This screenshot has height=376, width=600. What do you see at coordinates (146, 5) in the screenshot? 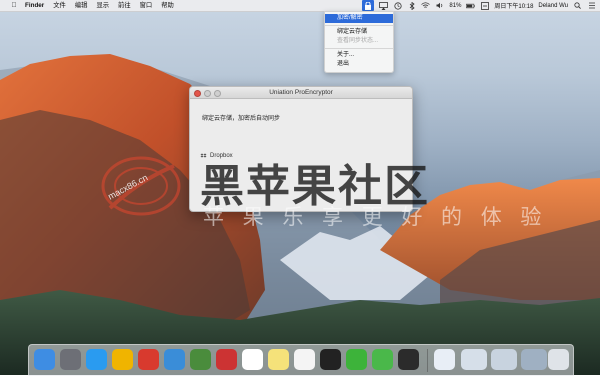
I see `menu-window: 窗口` at bounding box center [146, 5].